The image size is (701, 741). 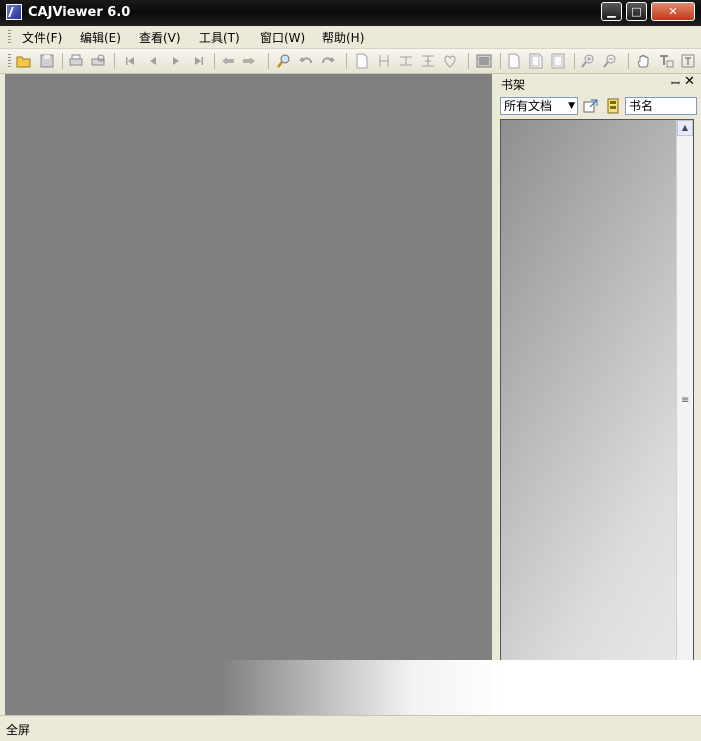 I want to click on continuous-icon, so click(x=450, y=61).